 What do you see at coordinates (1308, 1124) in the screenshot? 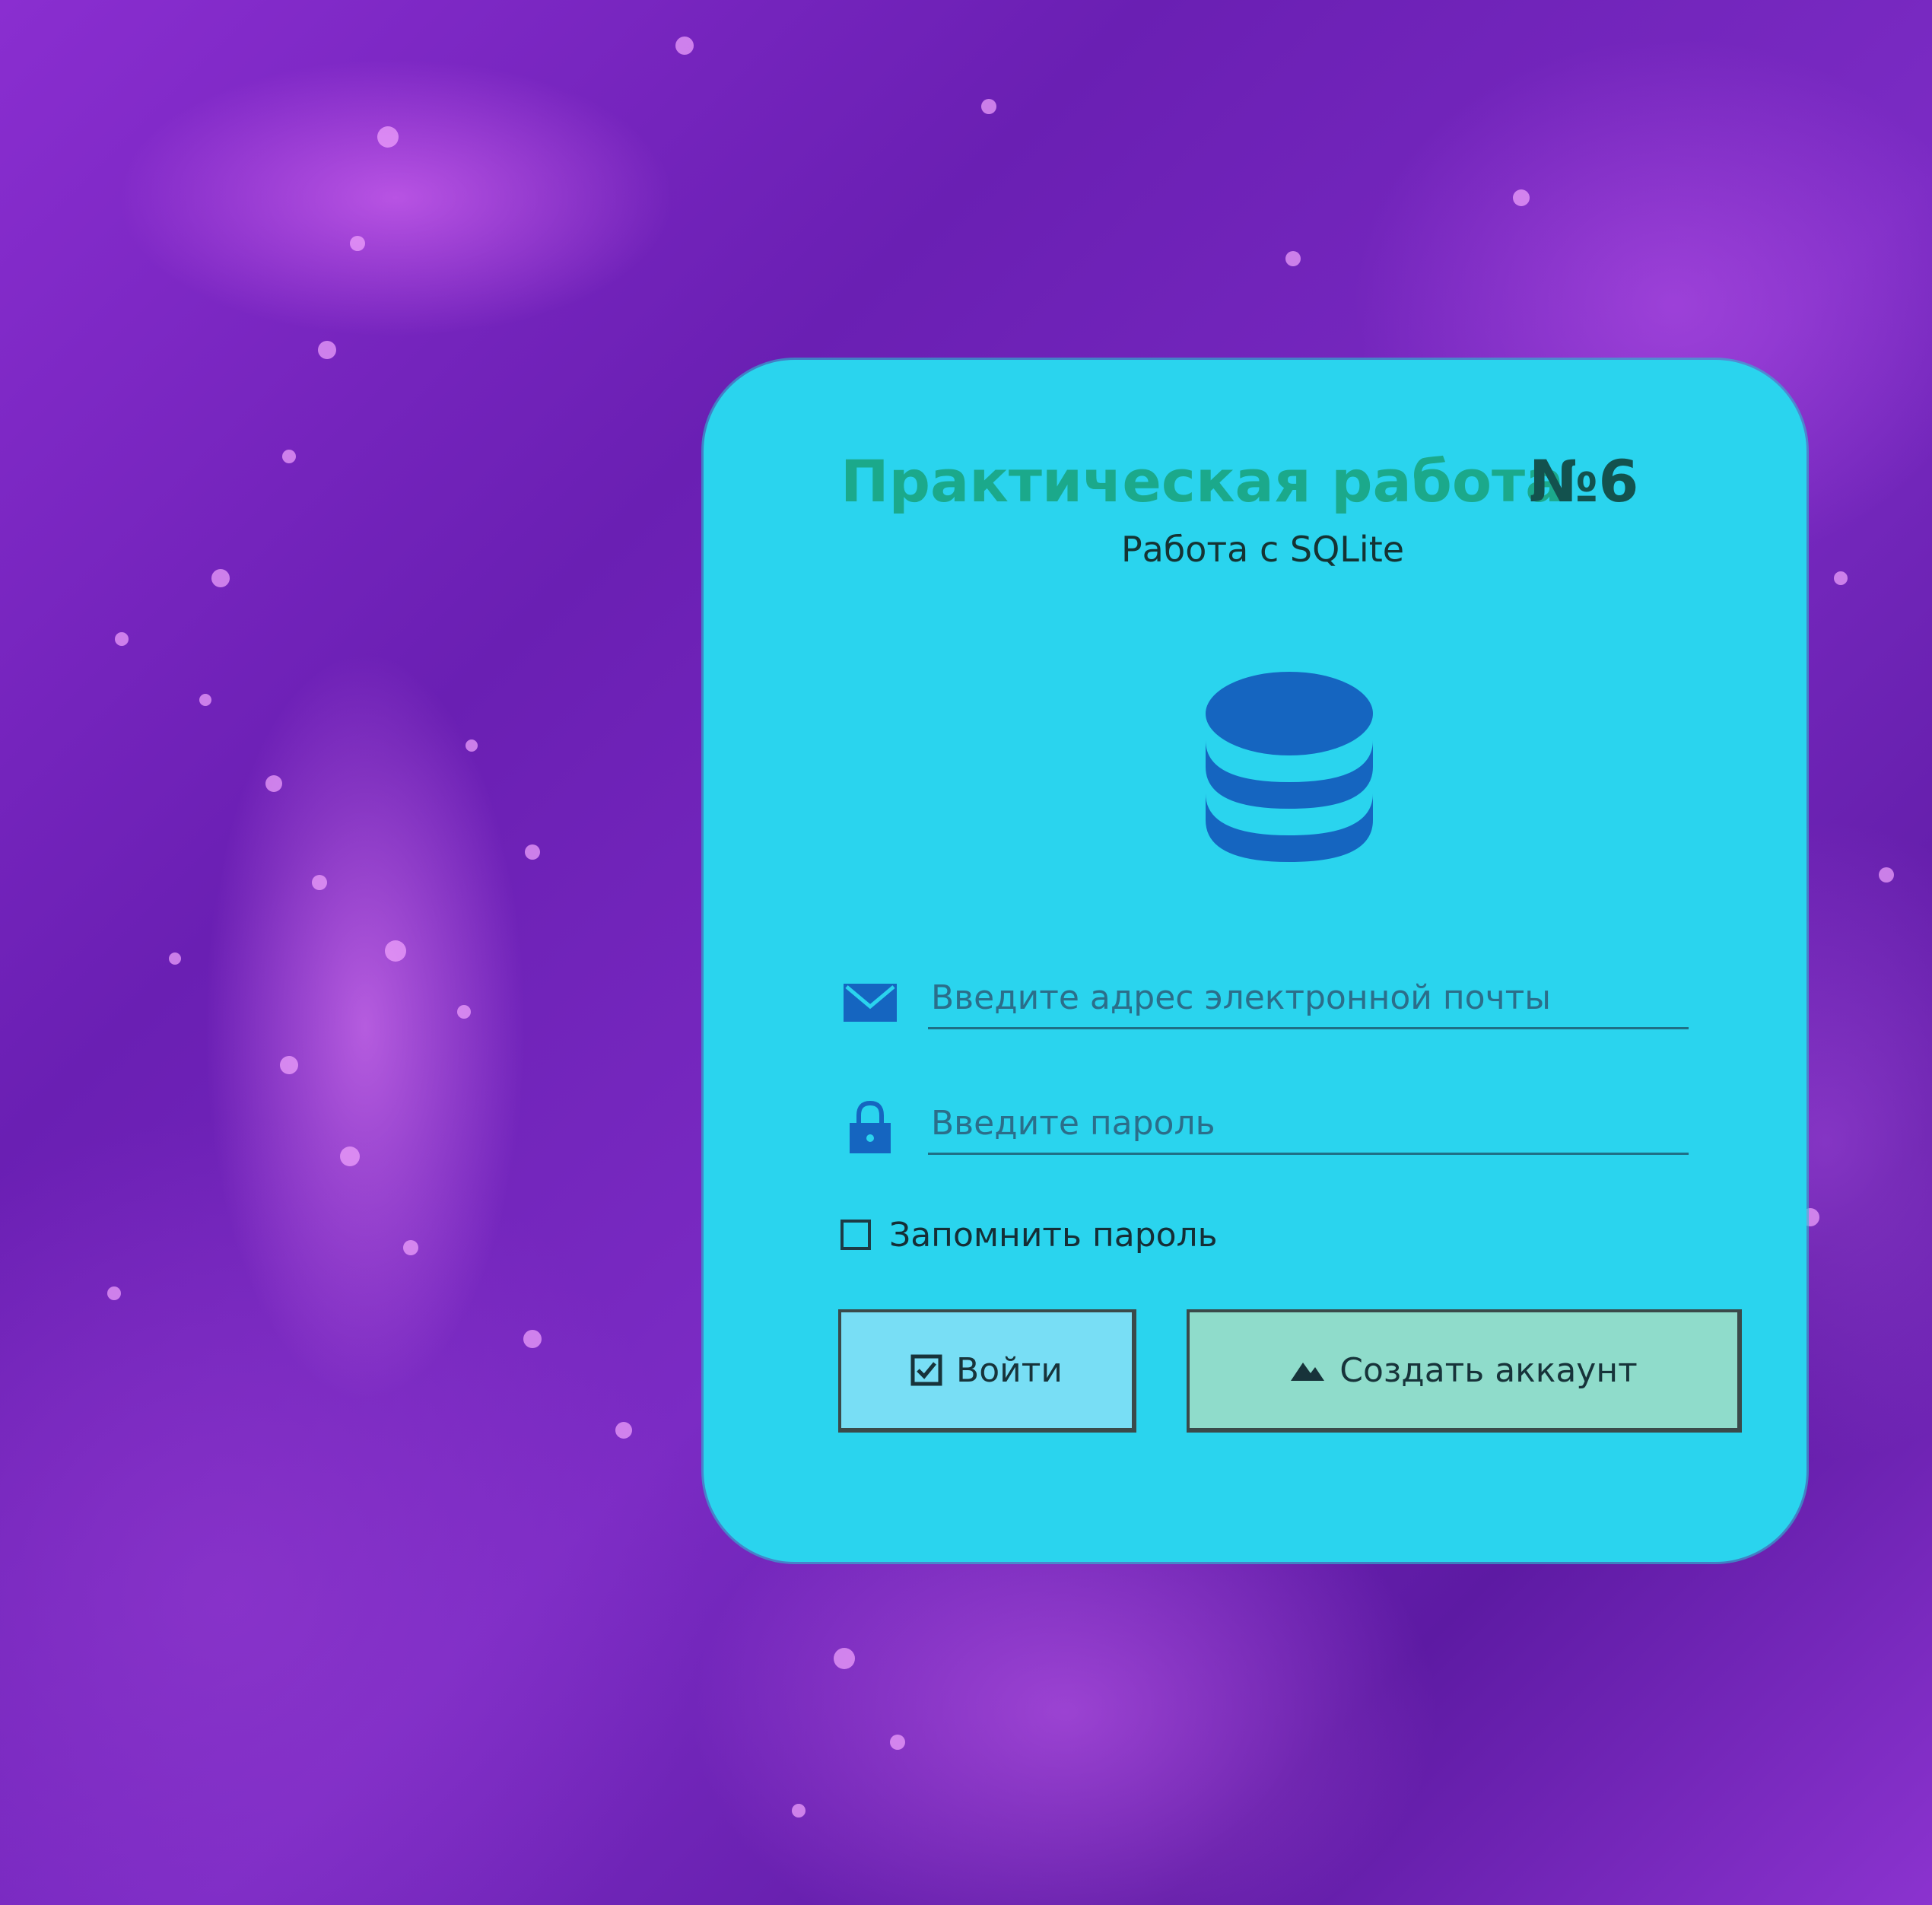
I see `password-input` at bounding box center [1308, 1124].